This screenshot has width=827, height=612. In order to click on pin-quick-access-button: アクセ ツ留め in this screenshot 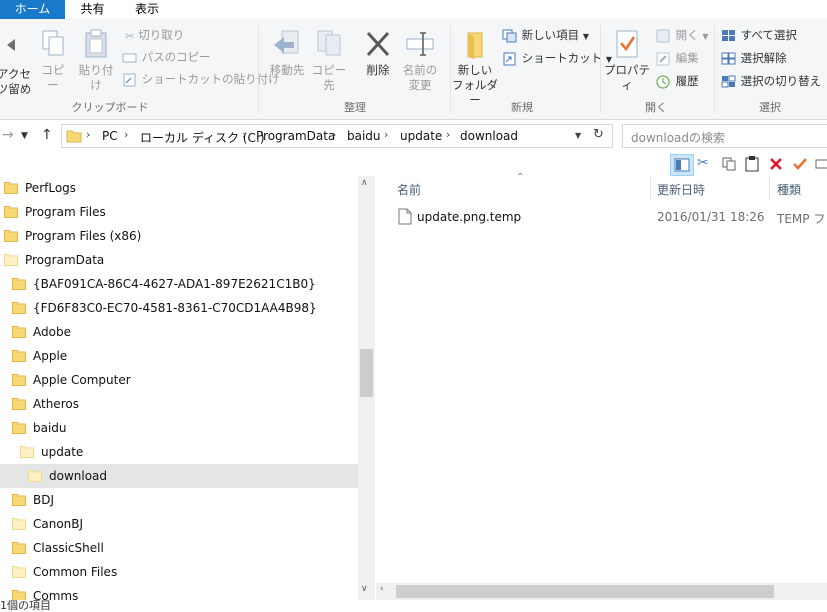, I will do `click(17, 65)`.